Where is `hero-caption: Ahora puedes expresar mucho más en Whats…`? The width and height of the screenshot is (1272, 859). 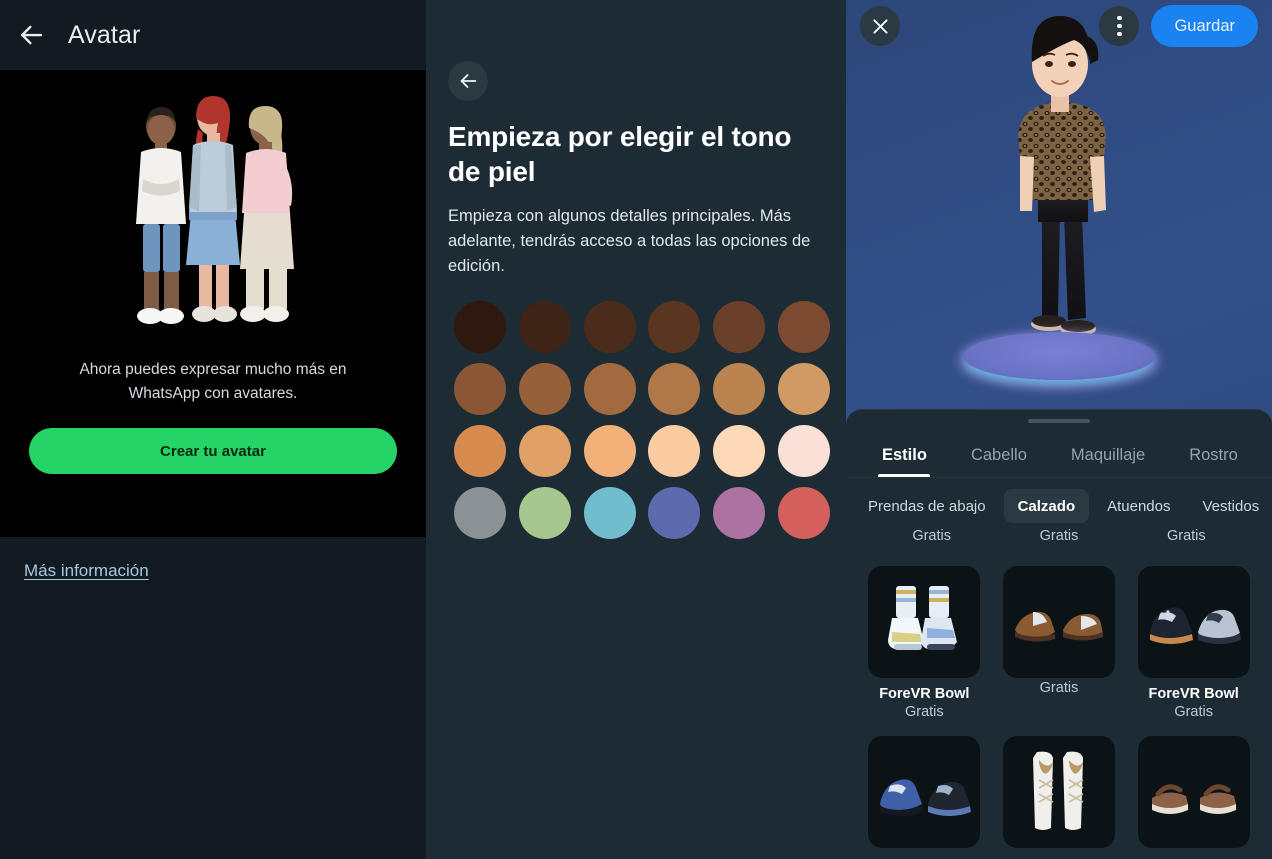
hero-caption: Ahora puedes expresar mucho más en Whats… is located at coordinates (213, 381).